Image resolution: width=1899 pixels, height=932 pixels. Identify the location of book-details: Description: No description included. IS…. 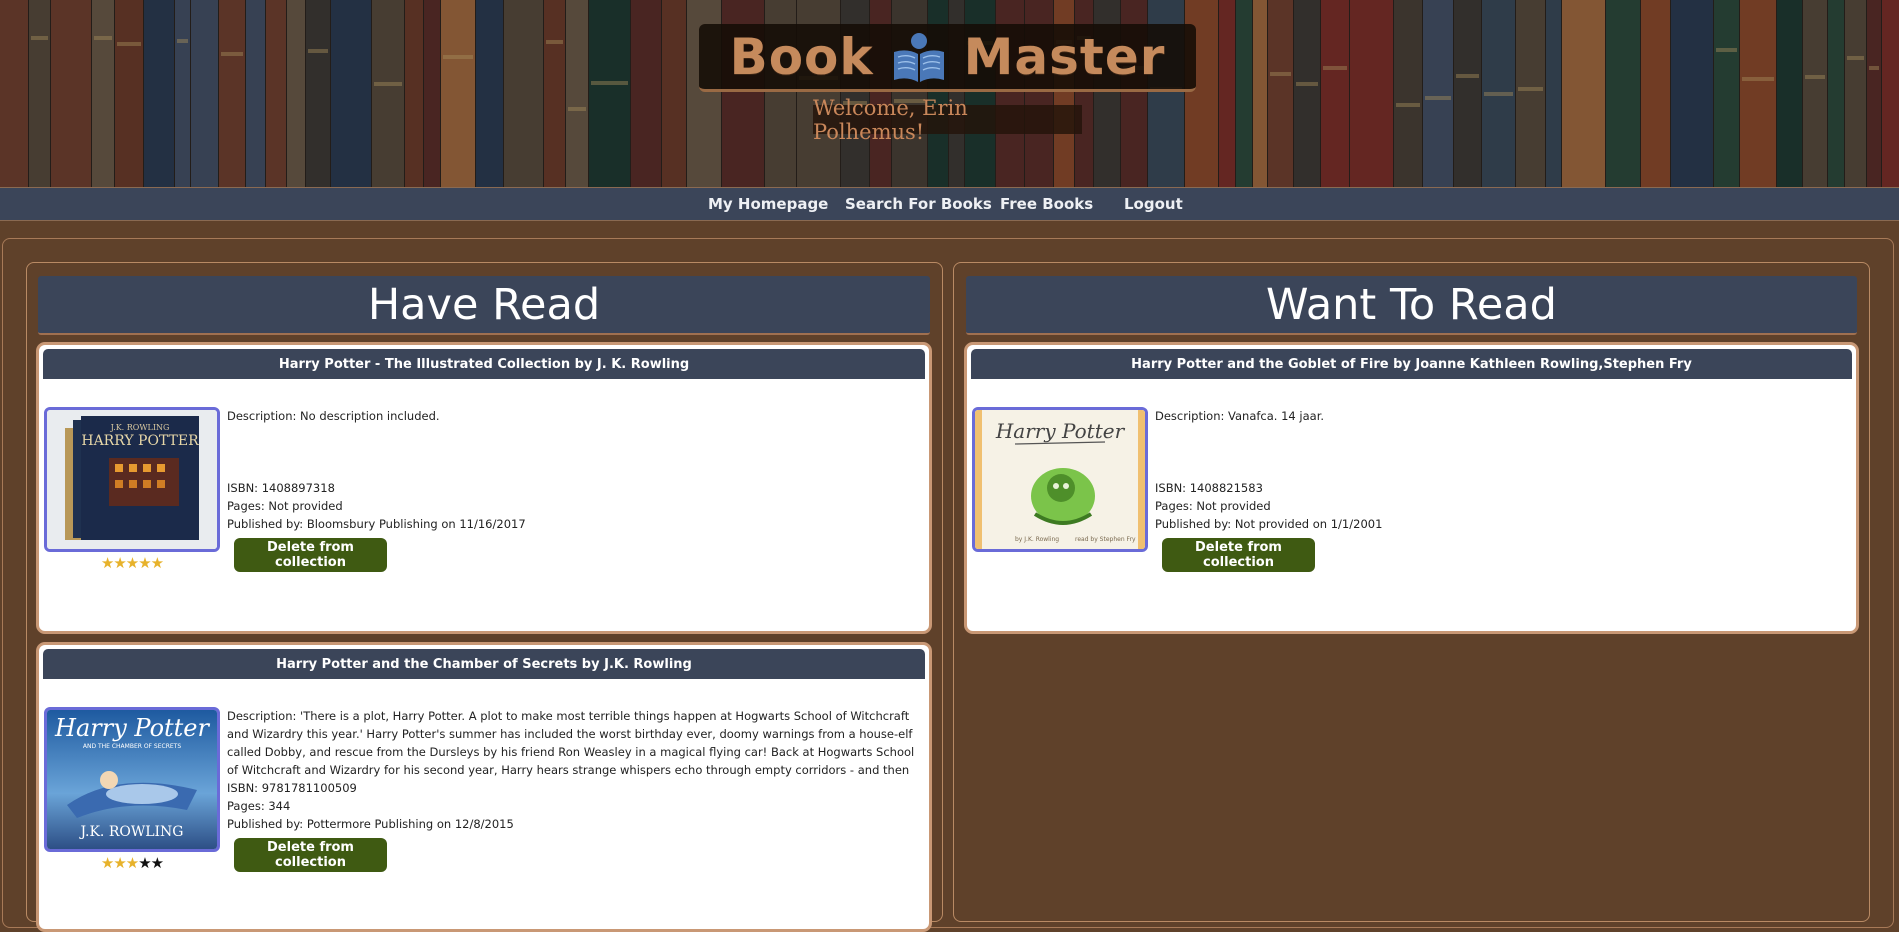
(574, 470).